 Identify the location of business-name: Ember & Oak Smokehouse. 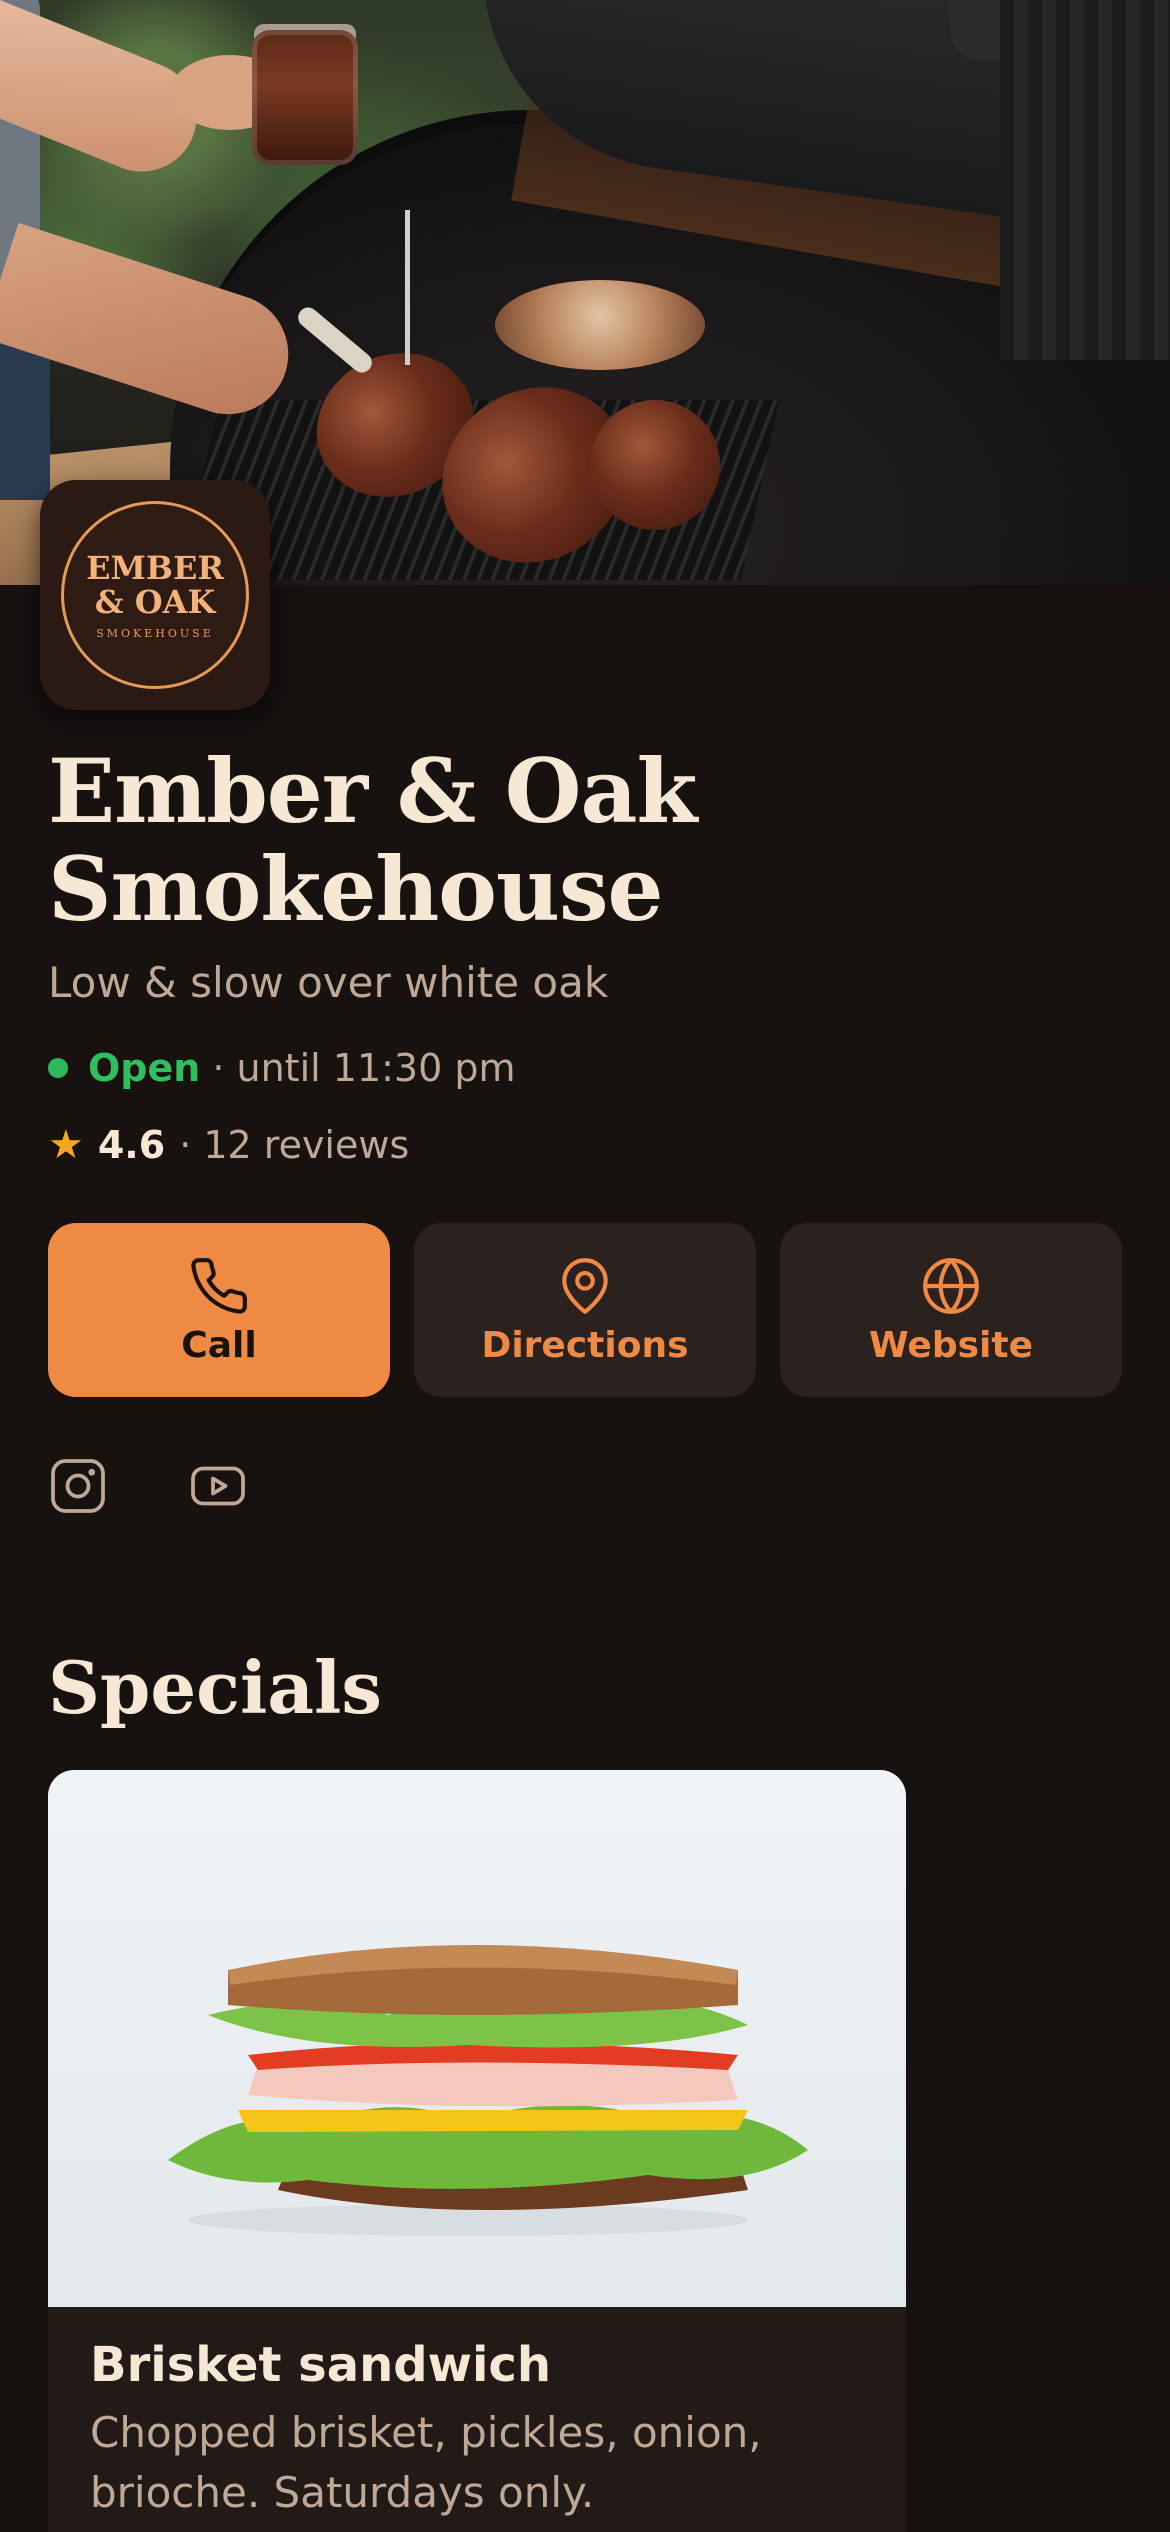
(372, 840).